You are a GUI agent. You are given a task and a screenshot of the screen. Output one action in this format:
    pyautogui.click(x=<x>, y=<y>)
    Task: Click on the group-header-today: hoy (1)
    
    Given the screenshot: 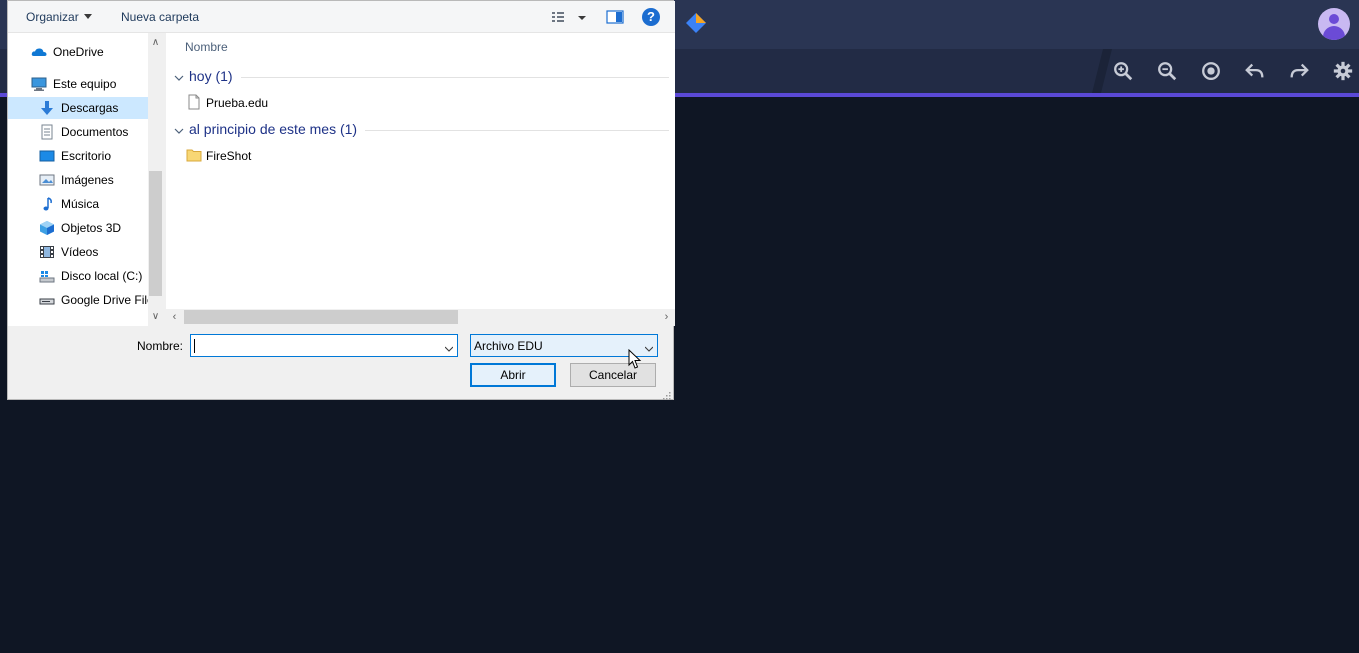 What is the action you would take?
    pyautogui.click(x=421, y=77)
    